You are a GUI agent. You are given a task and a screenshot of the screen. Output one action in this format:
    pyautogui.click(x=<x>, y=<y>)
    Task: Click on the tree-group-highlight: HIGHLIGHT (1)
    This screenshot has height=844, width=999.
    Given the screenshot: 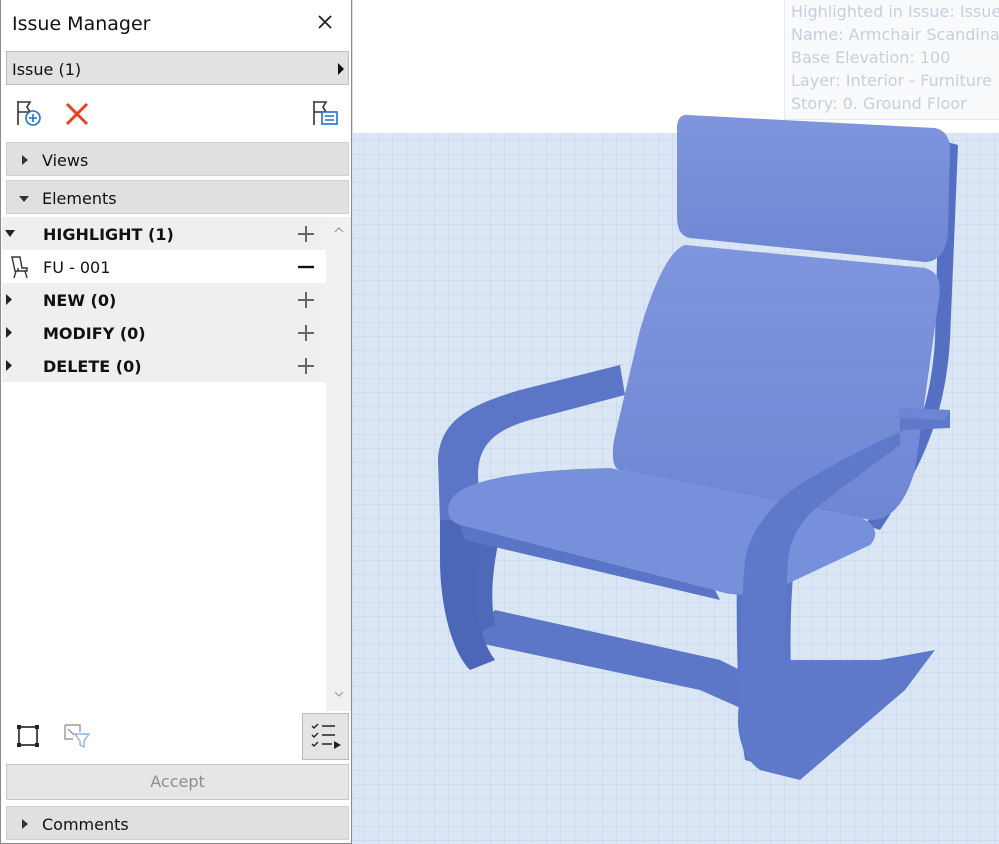 What is the action you would take?
    pyautogui.click(x=164, y=233)
    